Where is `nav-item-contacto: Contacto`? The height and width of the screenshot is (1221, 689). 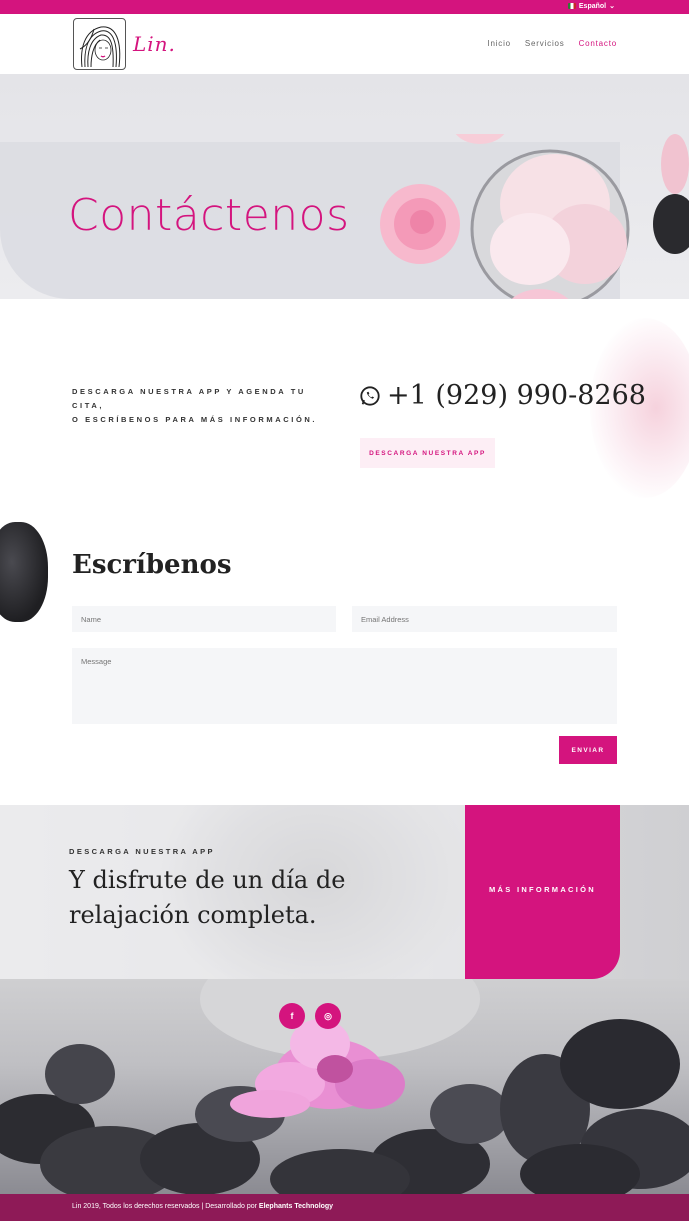
nav-item-contacto: Contacto is located at coordinates (598, 43).